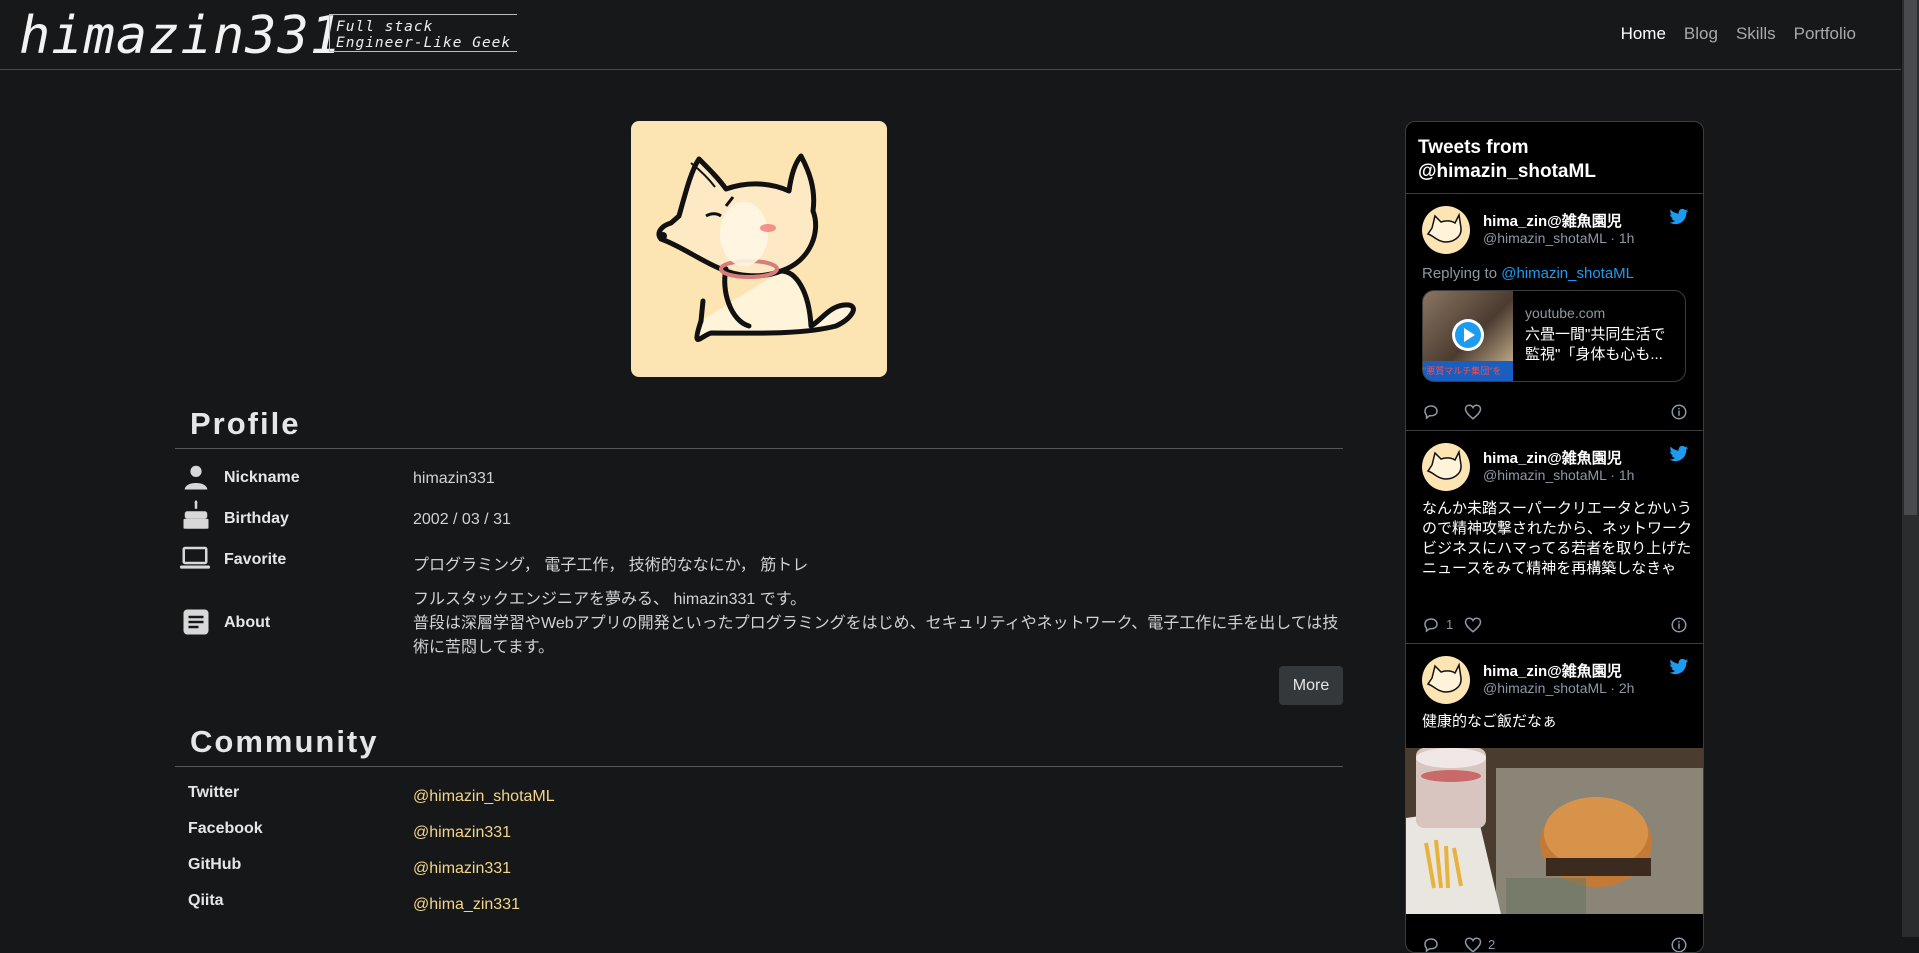  What do you see at coordinates (245, 423) in the screenshot?
I see `profile-heading: Profile` at bounding box center [245, 423].